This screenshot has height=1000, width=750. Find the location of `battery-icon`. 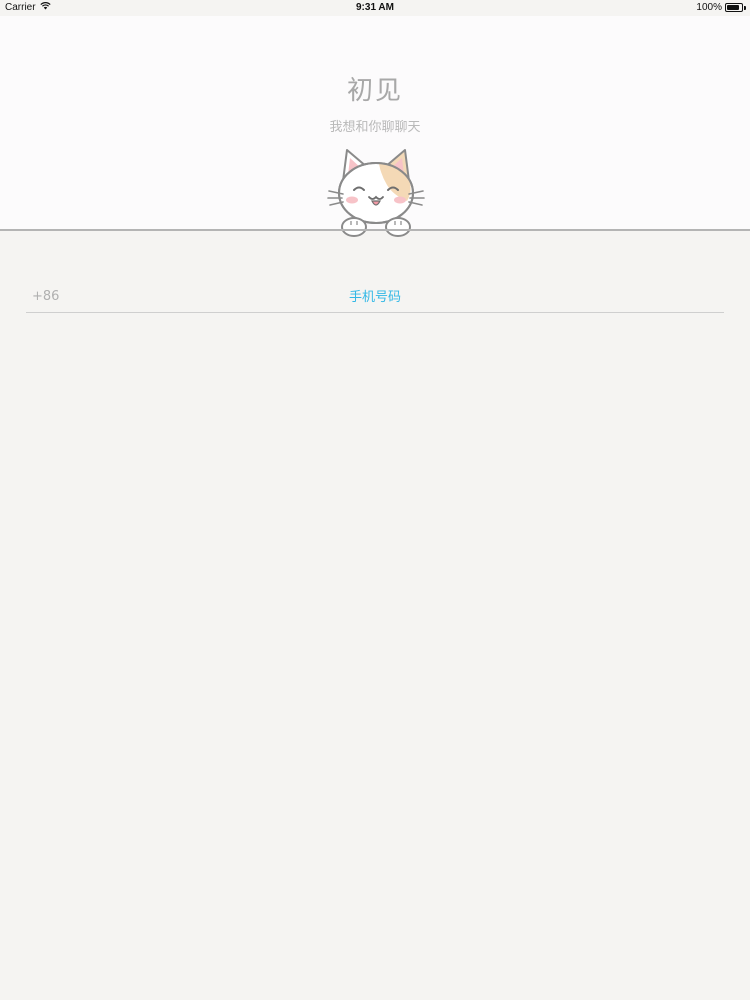

battery-icon is located at coordinates (735, 7).